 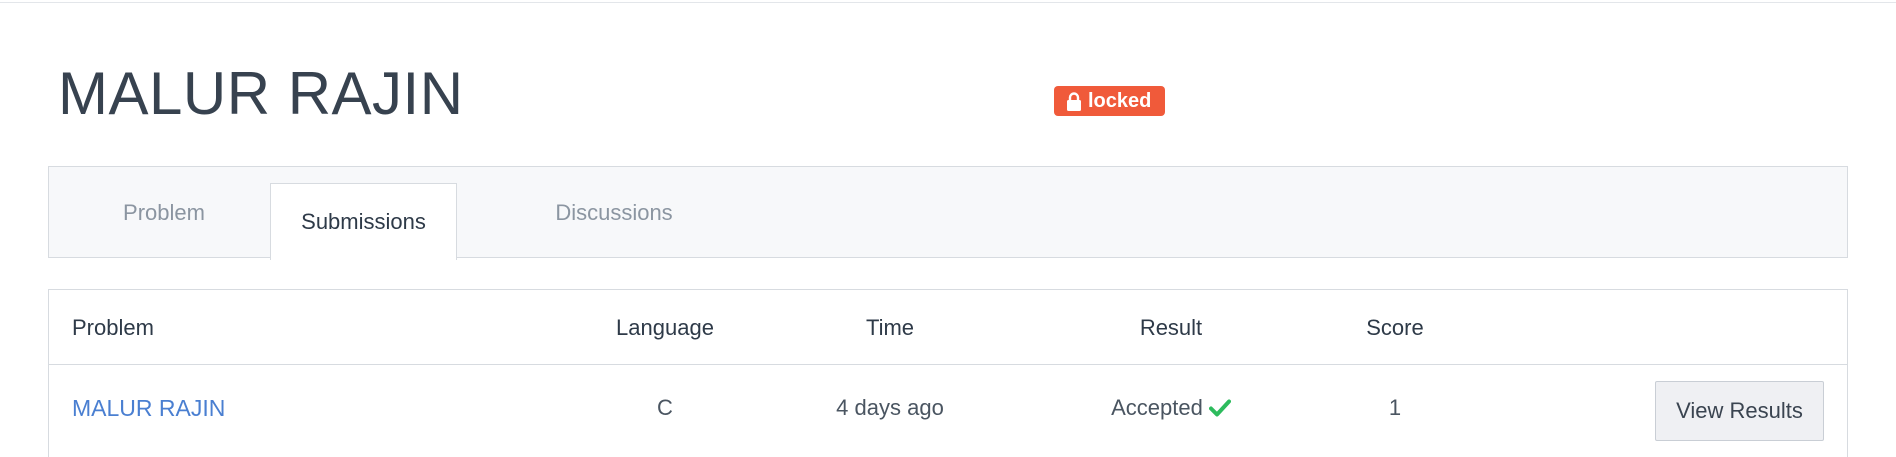 What do you see at coordinates (1157, 407) in the screenshot?
I see `result-label: Accepted` at bounding box center [1157, 407].